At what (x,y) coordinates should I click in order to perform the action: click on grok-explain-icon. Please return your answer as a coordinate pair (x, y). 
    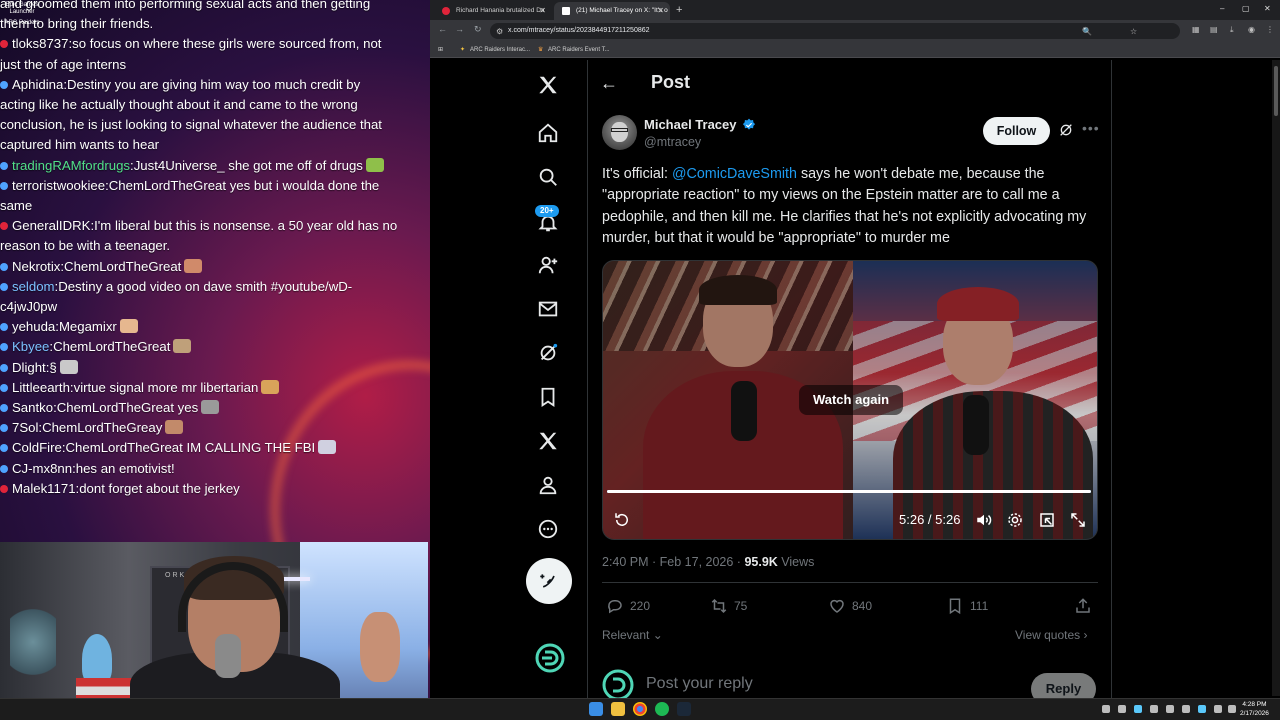
    Looking at the image, I should click on (1066, 130).